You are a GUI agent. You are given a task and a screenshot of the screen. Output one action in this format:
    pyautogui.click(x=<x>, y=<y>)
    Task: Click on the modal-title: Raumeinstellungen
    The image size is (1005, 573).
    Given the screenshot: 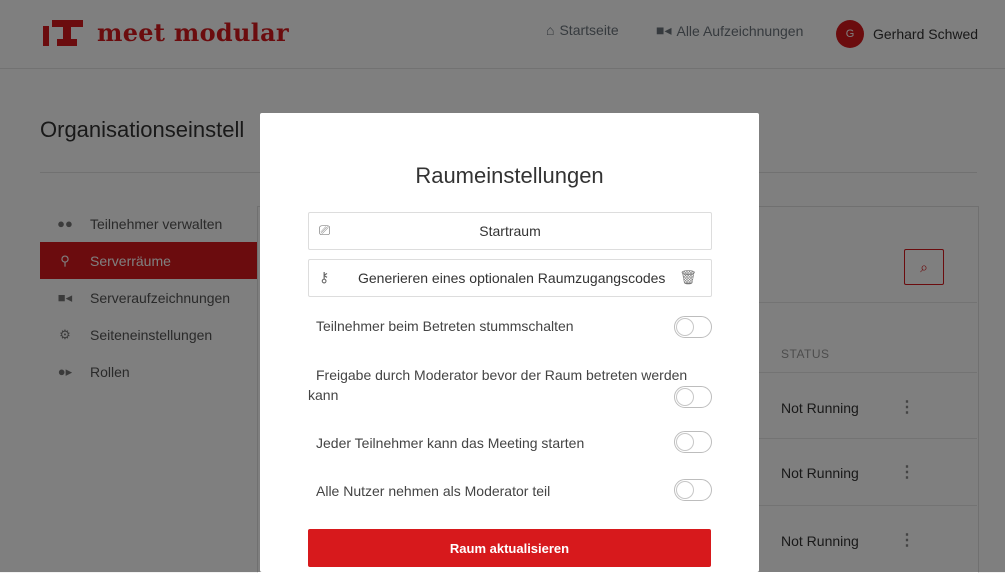 What is the action you would take?
    pyautogui.click(x=509, y=175)
    